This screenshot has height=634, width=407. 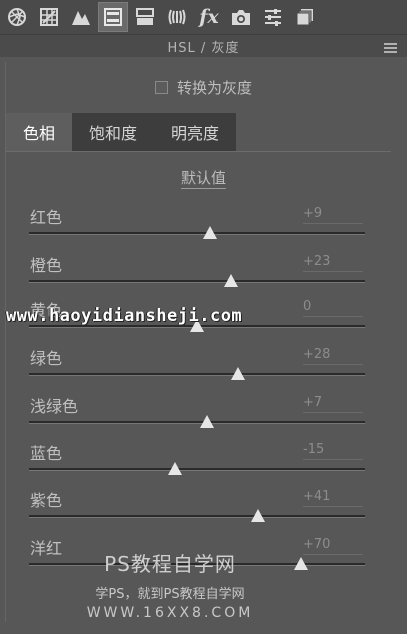 What do you see at coordinates (390, 49) in the screenshot?
I see `panel-menu-icon` at bounding box center [390, 49].